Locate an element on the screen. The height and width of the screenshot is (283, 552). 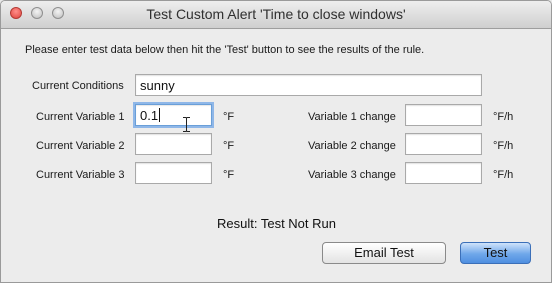
current-conditions-label: Current Conditions is located at coordinates (78, 86).